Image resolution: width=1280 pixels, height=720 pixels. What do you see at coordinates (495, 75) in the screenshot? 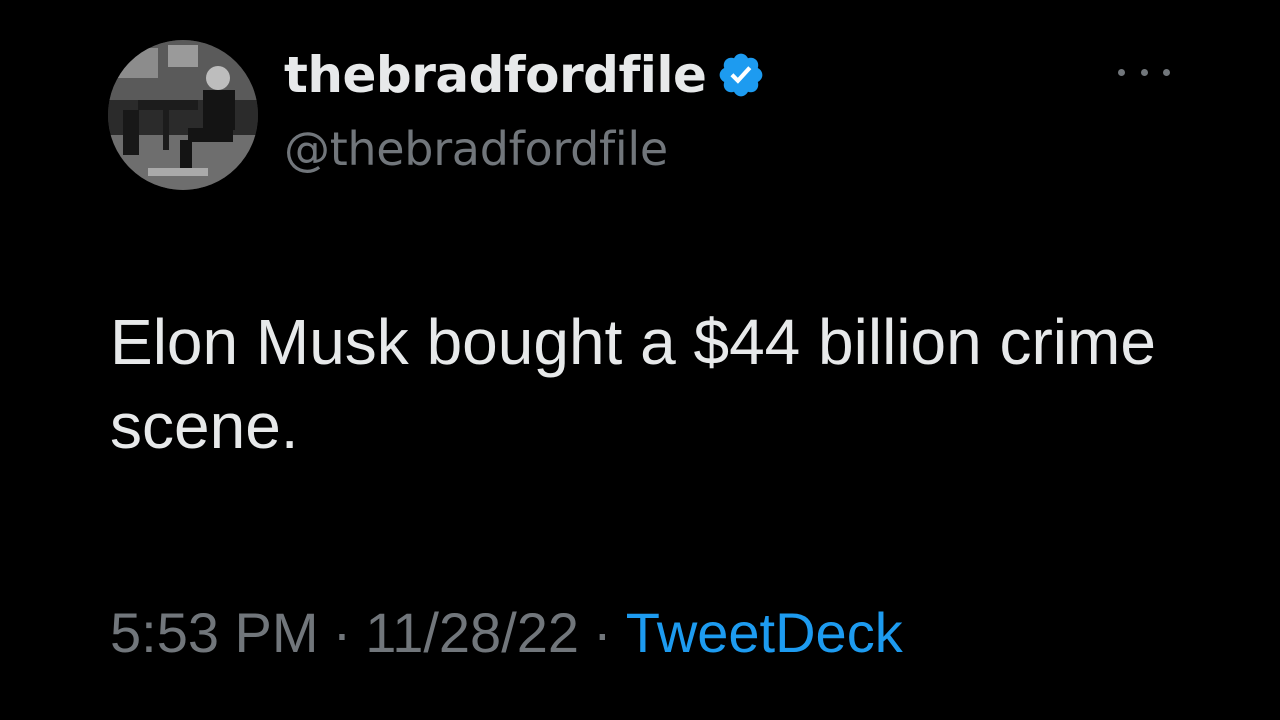
I see `display-name: thebradfordfile` at bounding box center [495, 75].